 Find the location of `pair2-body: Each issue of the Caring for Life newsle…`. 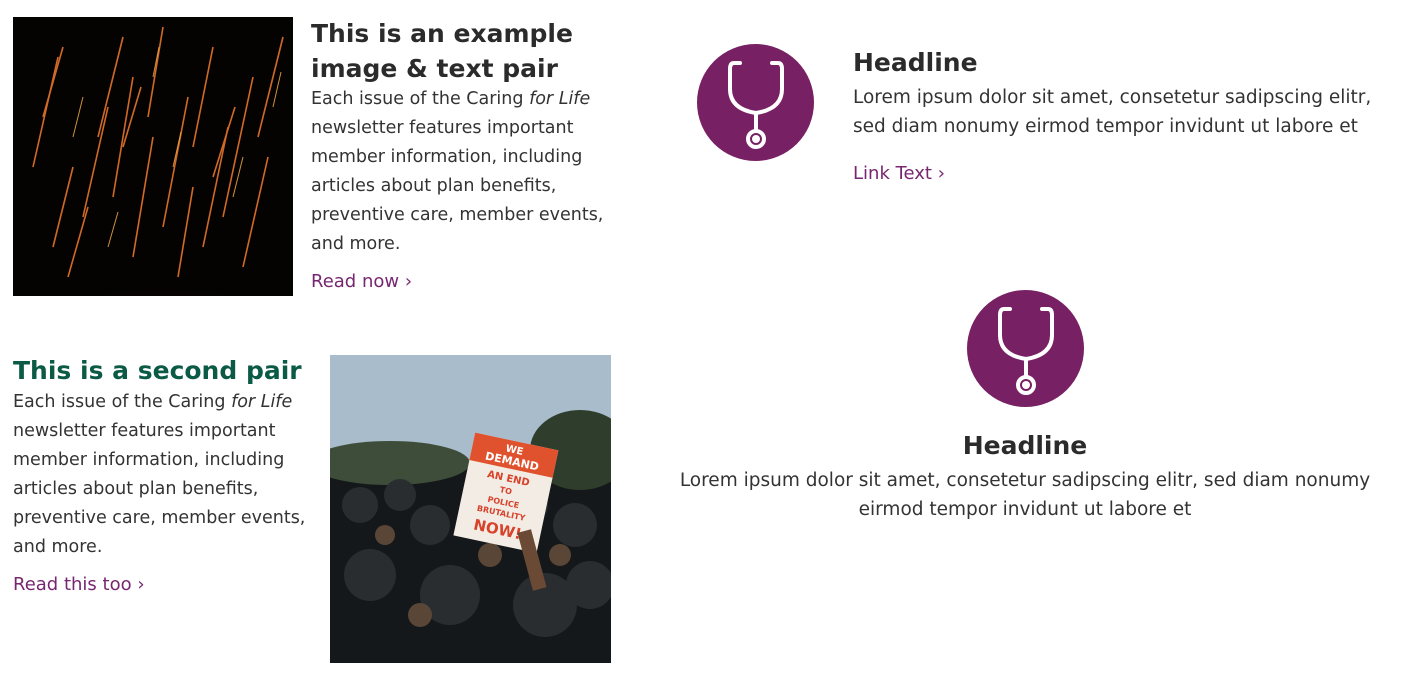

pair2-body: Each issue of the Caring for Life newsle… is located at coordinates (163, 475).